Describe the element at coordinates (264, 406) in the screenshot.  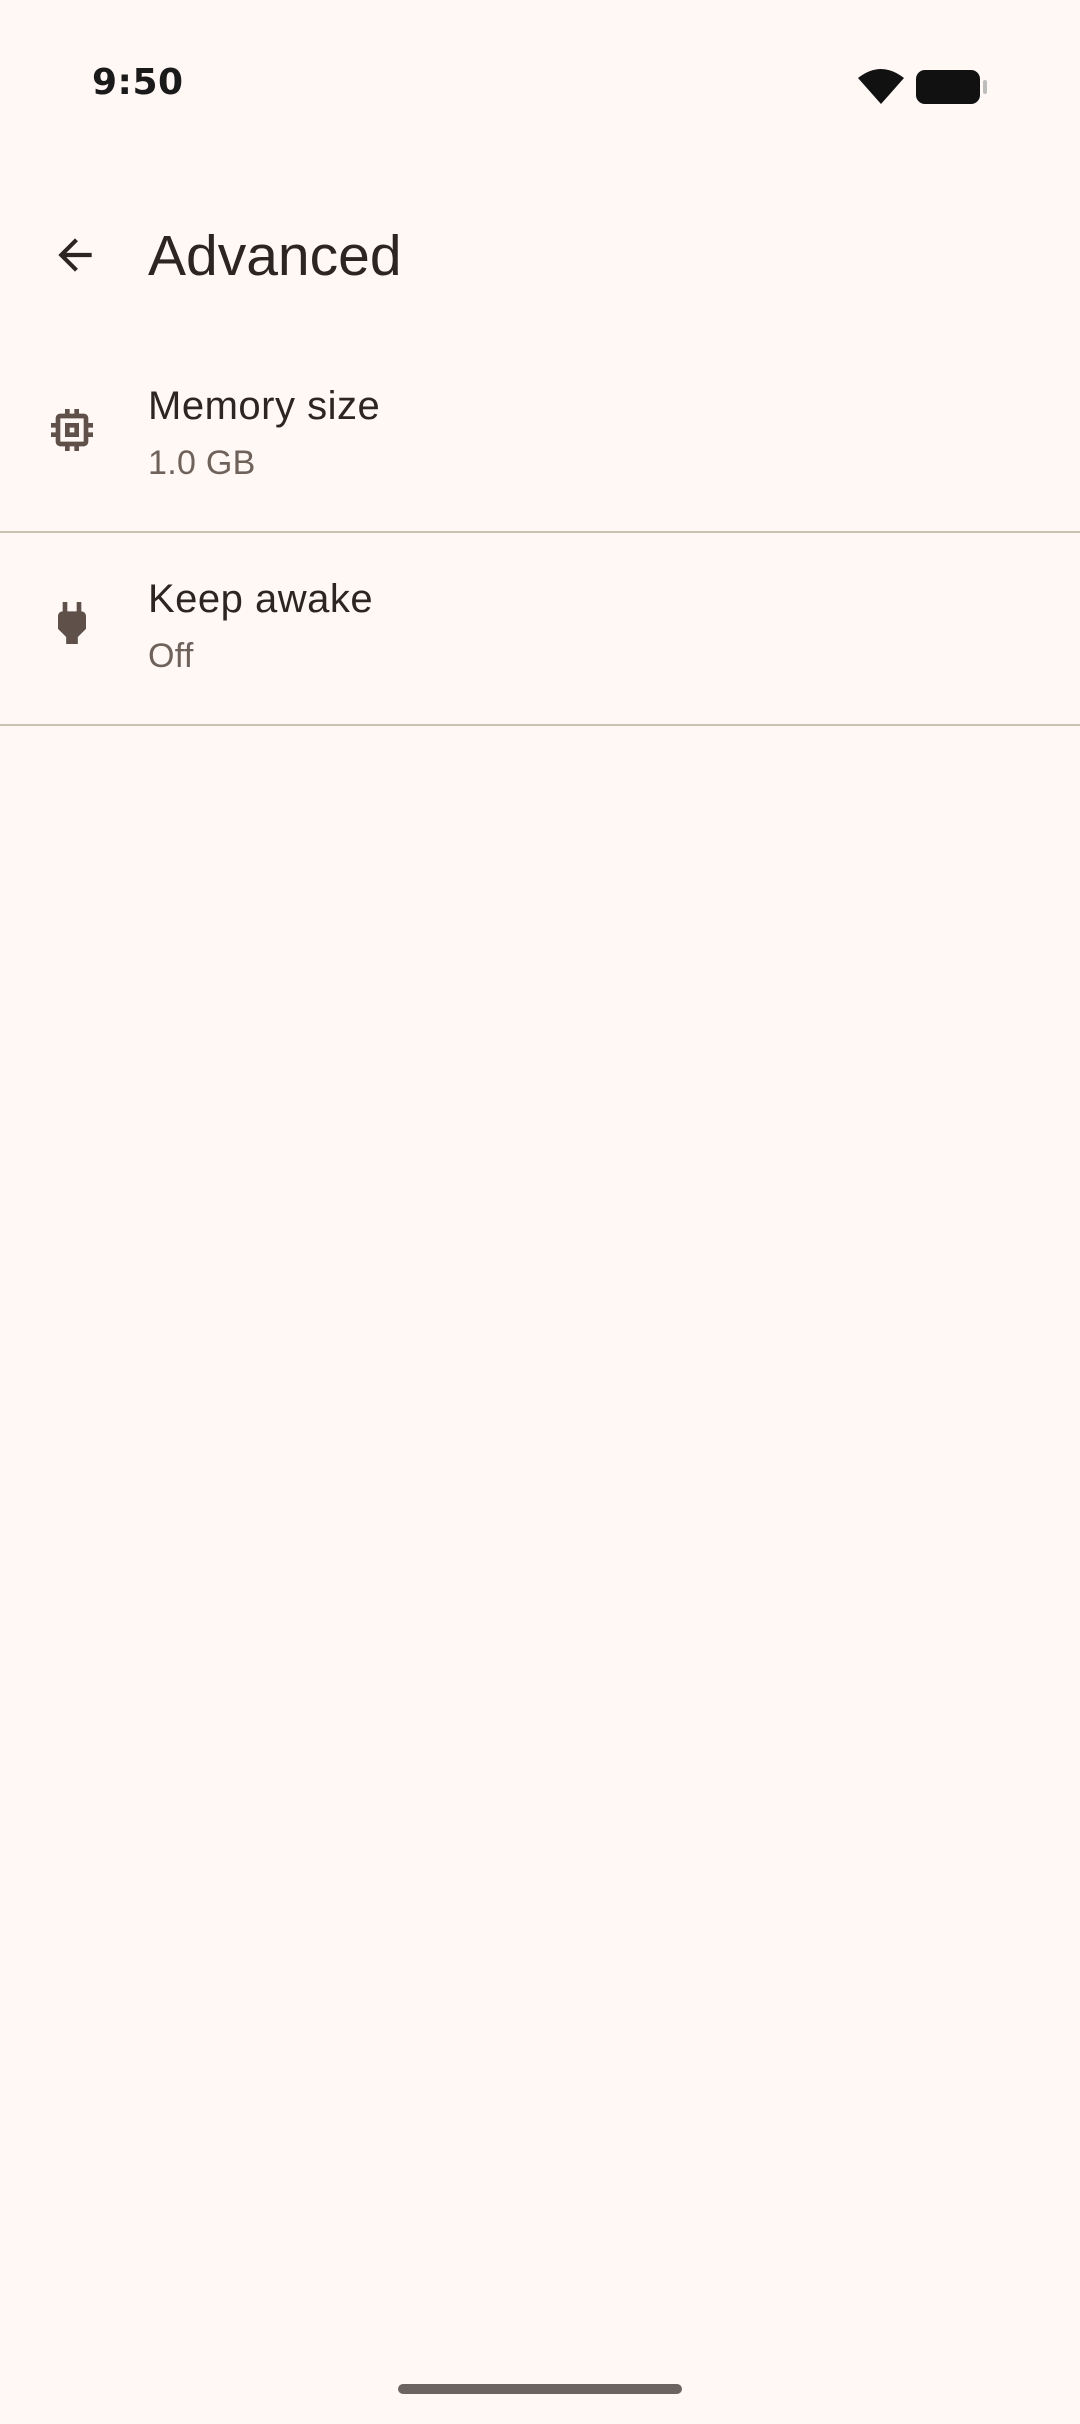
I see `setting-title: Memory size` at that location.